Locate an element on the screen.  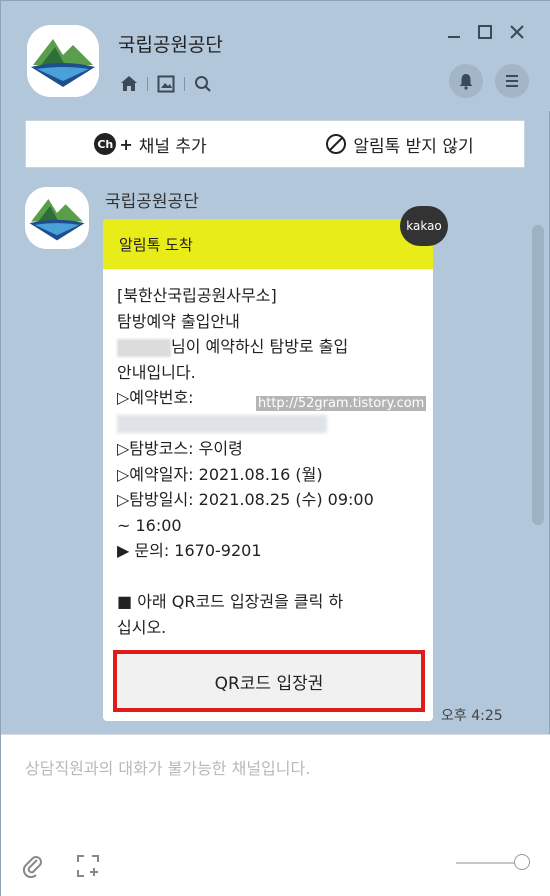
channel-title: 국립공원공단 is located at coordinates (170, 45).